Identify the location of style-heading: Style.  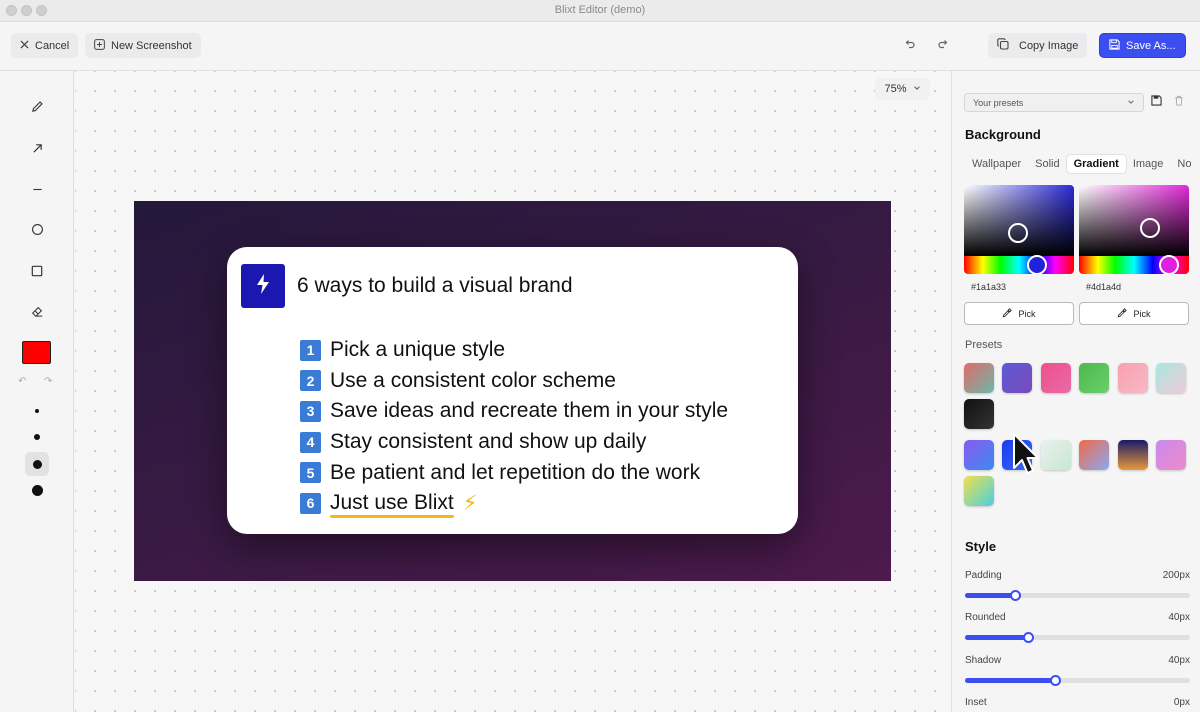
(981, 546).